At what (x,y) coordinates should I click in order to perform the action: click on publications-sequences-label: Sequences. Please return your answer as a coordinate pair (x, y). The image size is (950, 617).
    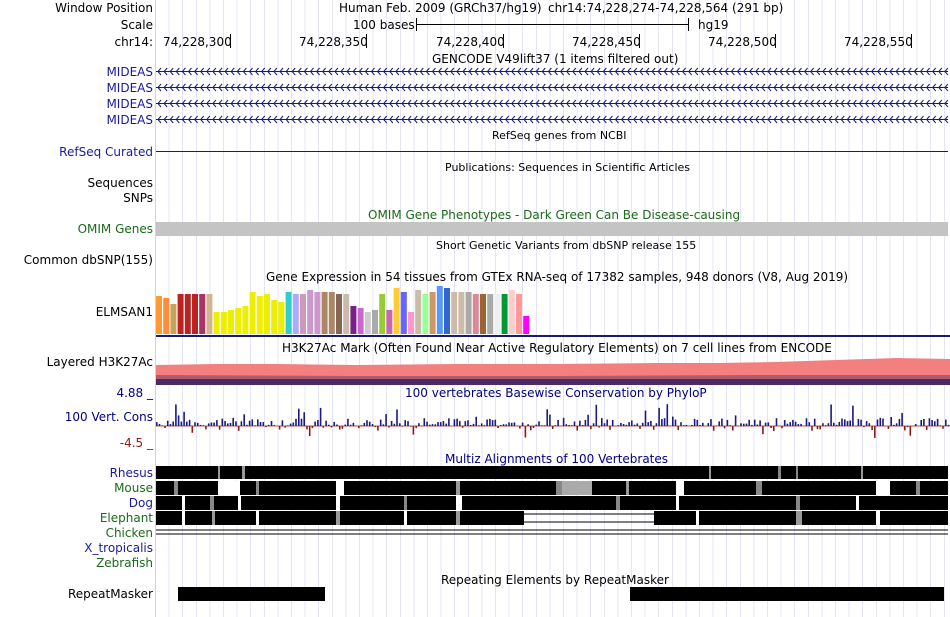
    Looking at the image, I should click on (120, 183).